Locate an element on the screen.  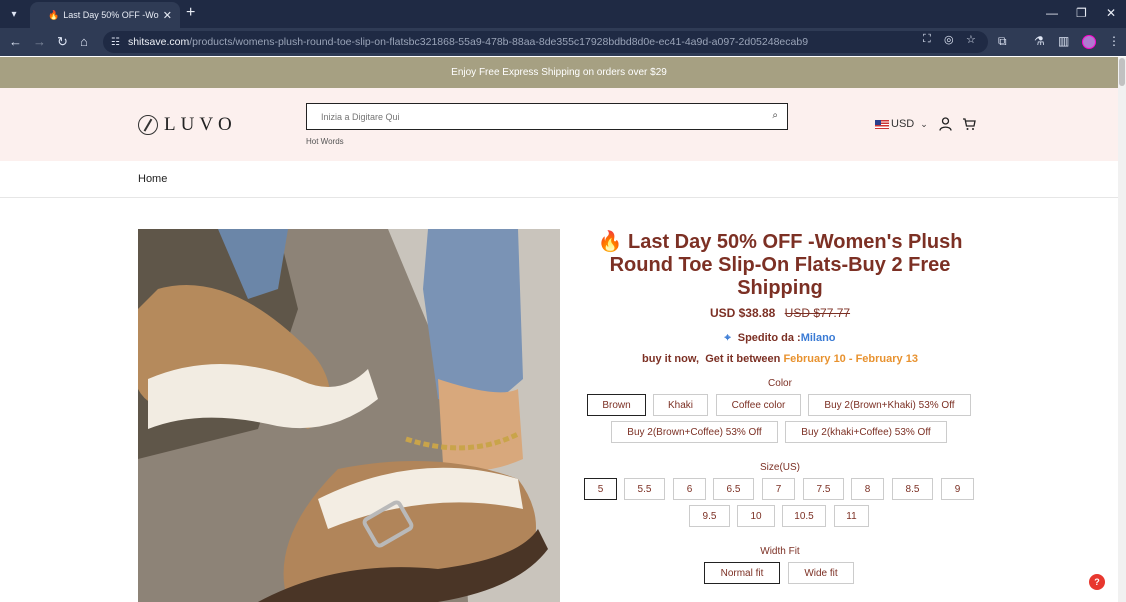
minimize-icon: — is located at coordinates (1052, 13).